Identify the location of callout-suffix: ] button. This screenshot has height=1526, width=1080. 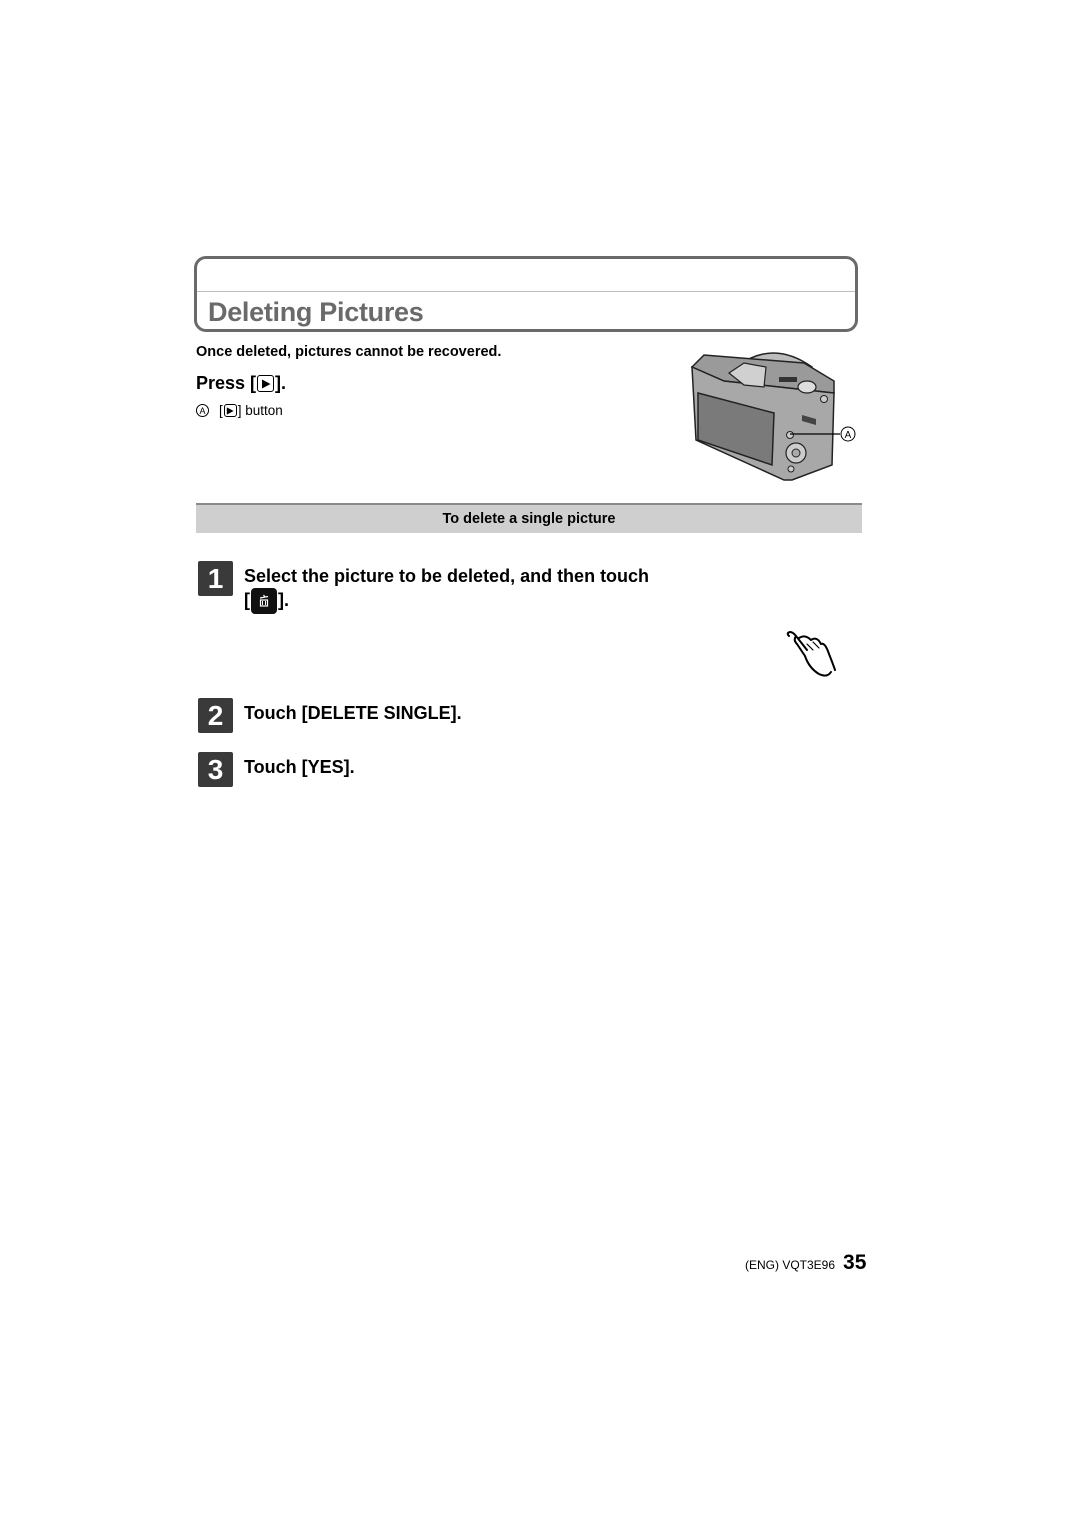
(260, 410).